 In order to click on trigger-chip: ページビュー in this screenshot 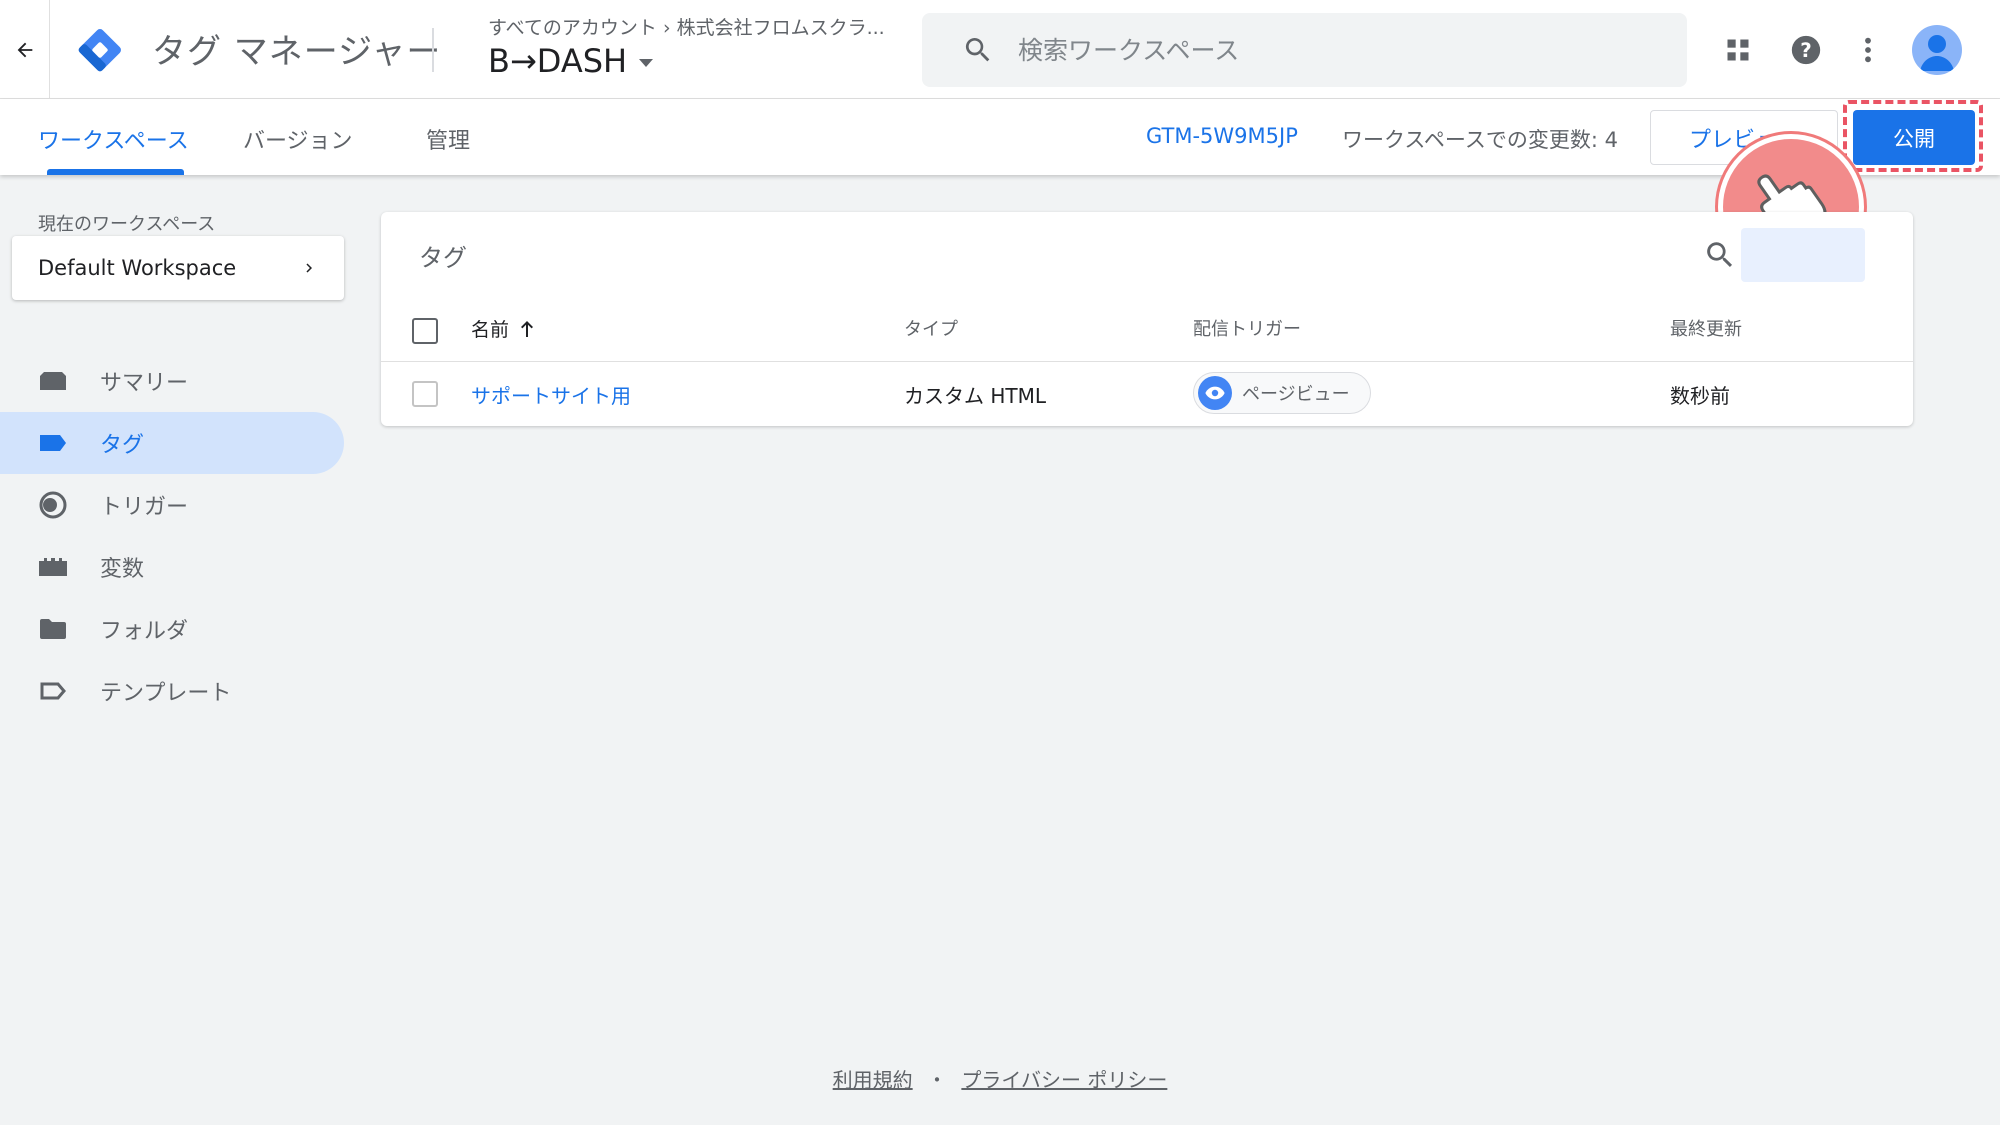, I will do `click(1282, 393)`.